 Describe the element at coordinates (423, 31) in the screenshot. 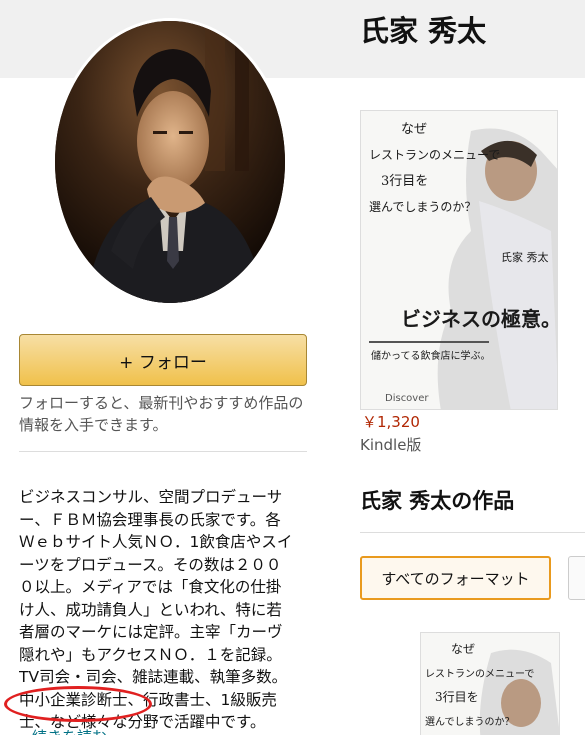

I see `author-name: 氏家 秀太` at that location.